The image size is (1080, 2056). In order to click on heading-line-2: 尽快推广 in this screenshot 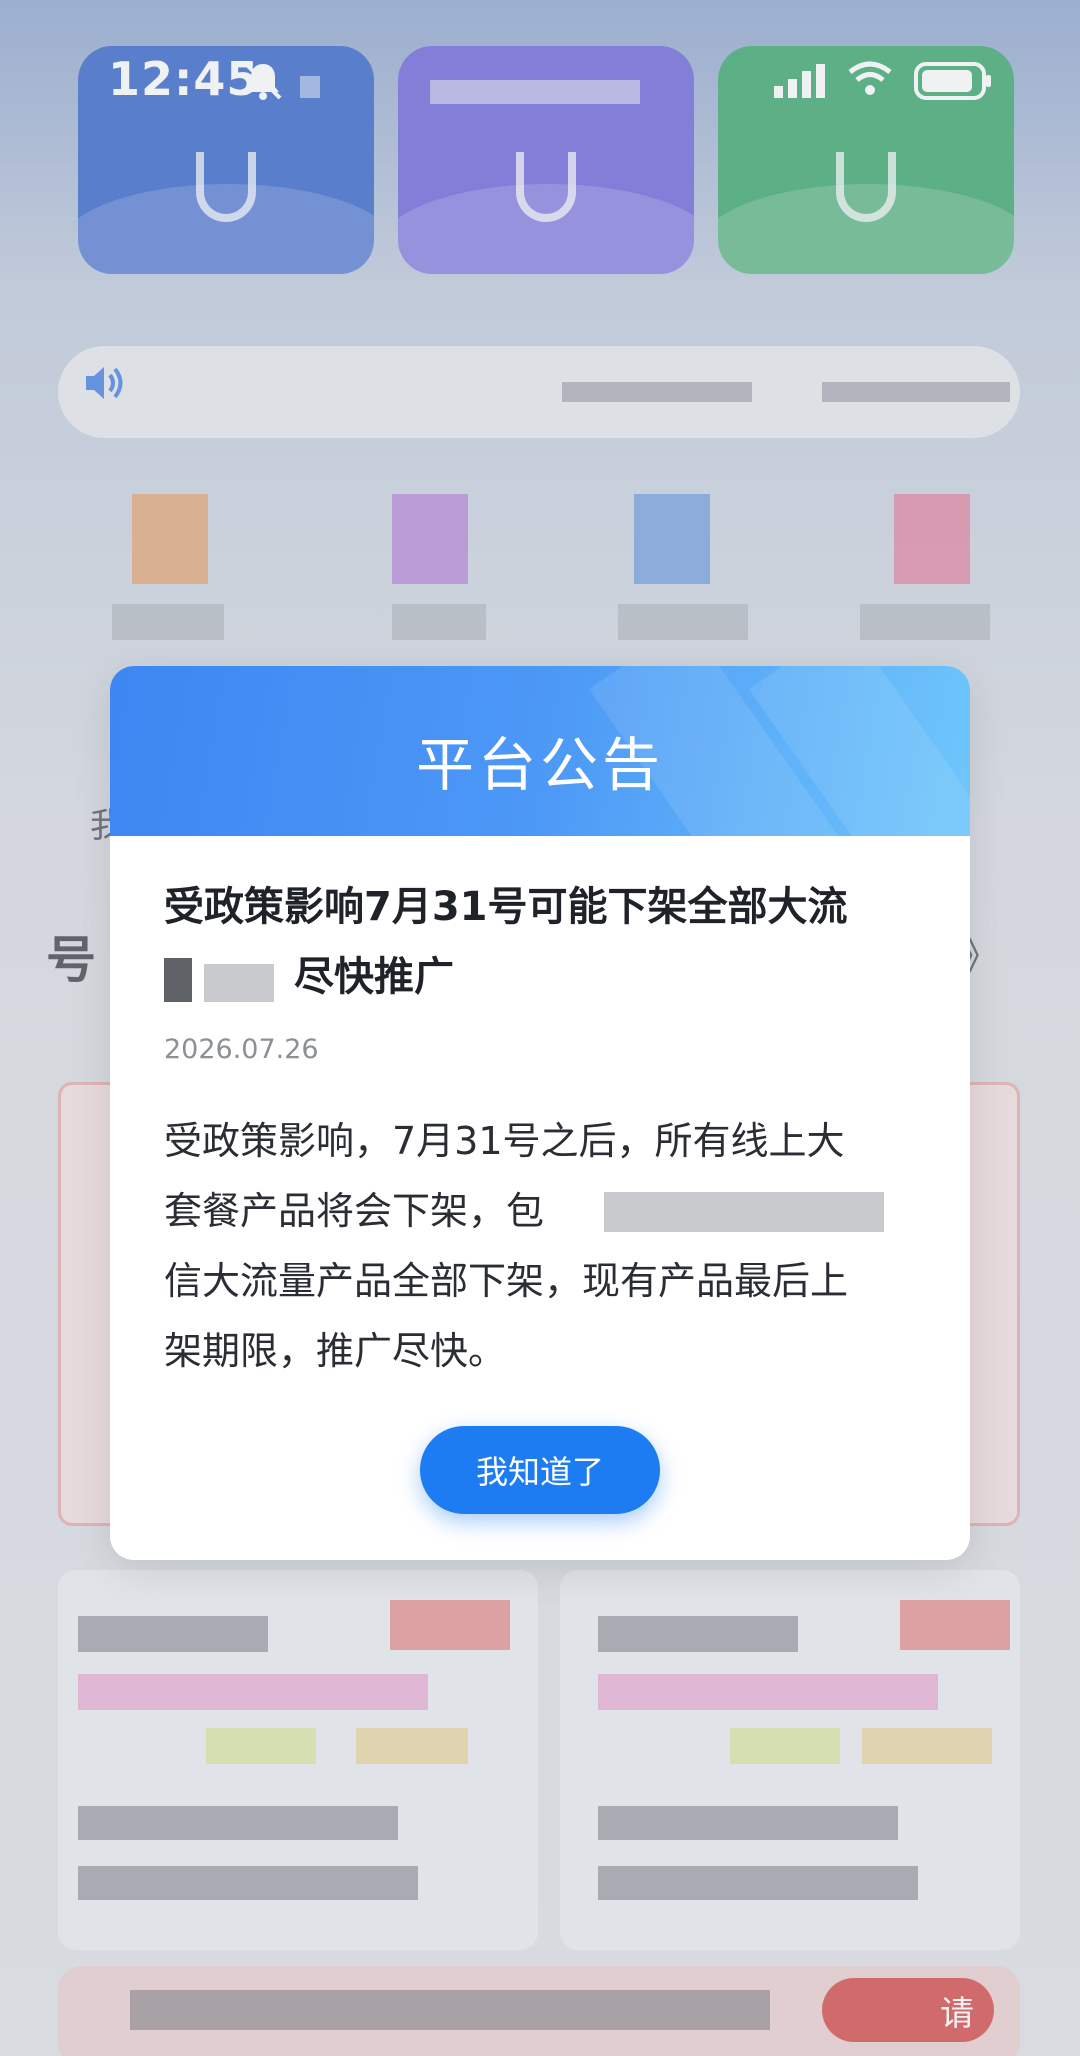, I will do `click(544, 977)`.